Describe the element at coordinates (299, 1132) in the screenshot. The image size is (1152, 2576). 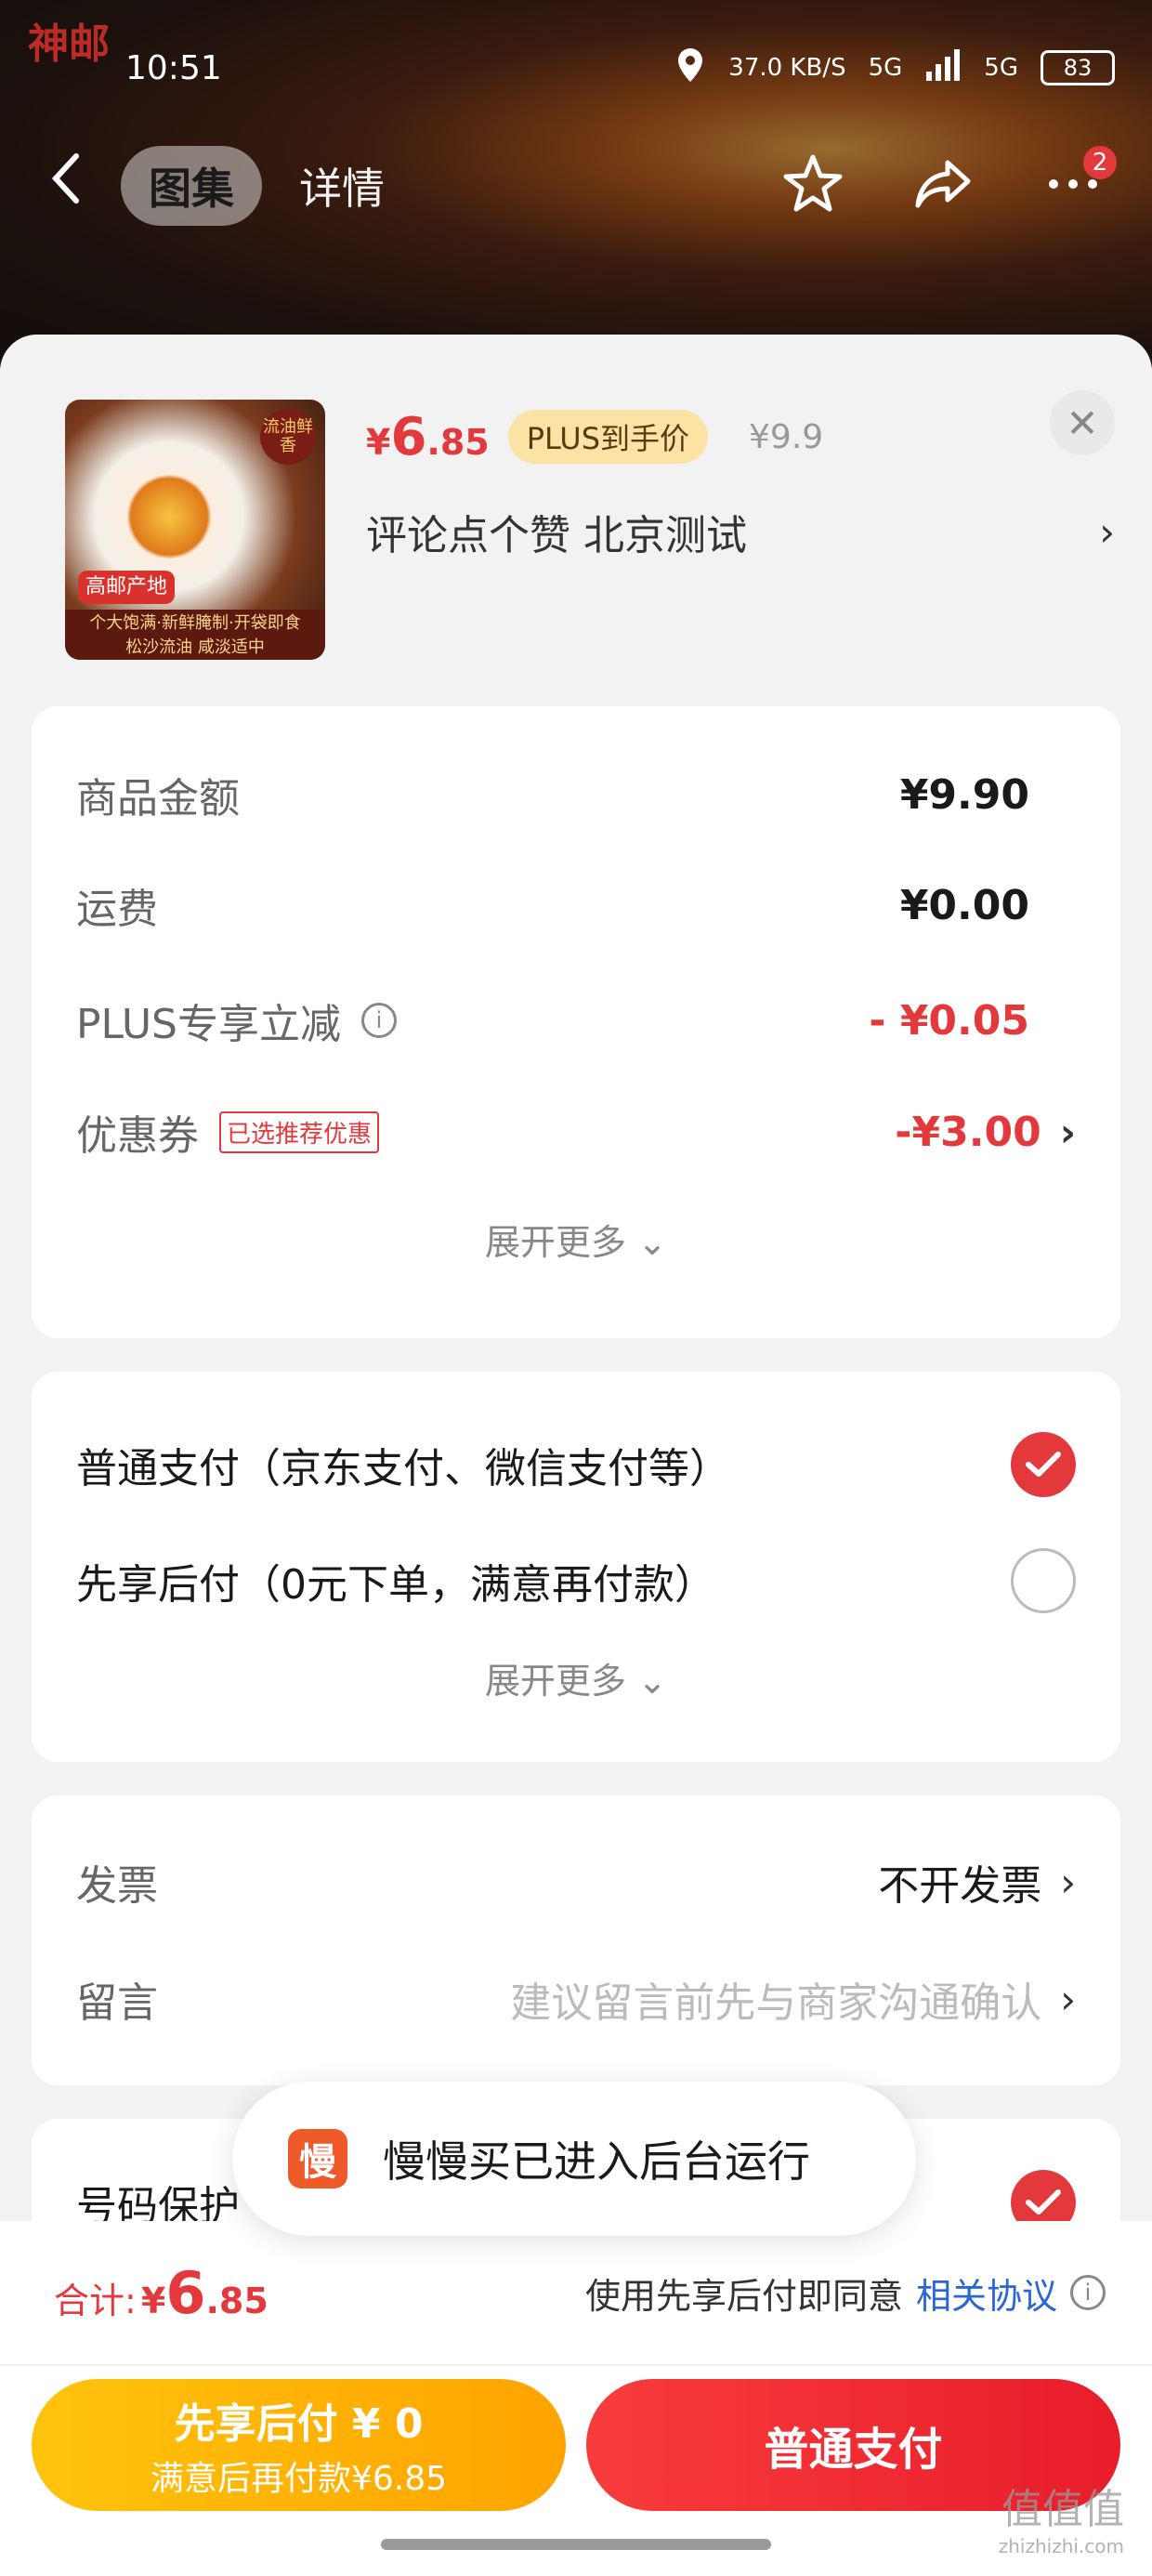
I see `coupon-selected-tag: 已选推荐优惠` at that location.